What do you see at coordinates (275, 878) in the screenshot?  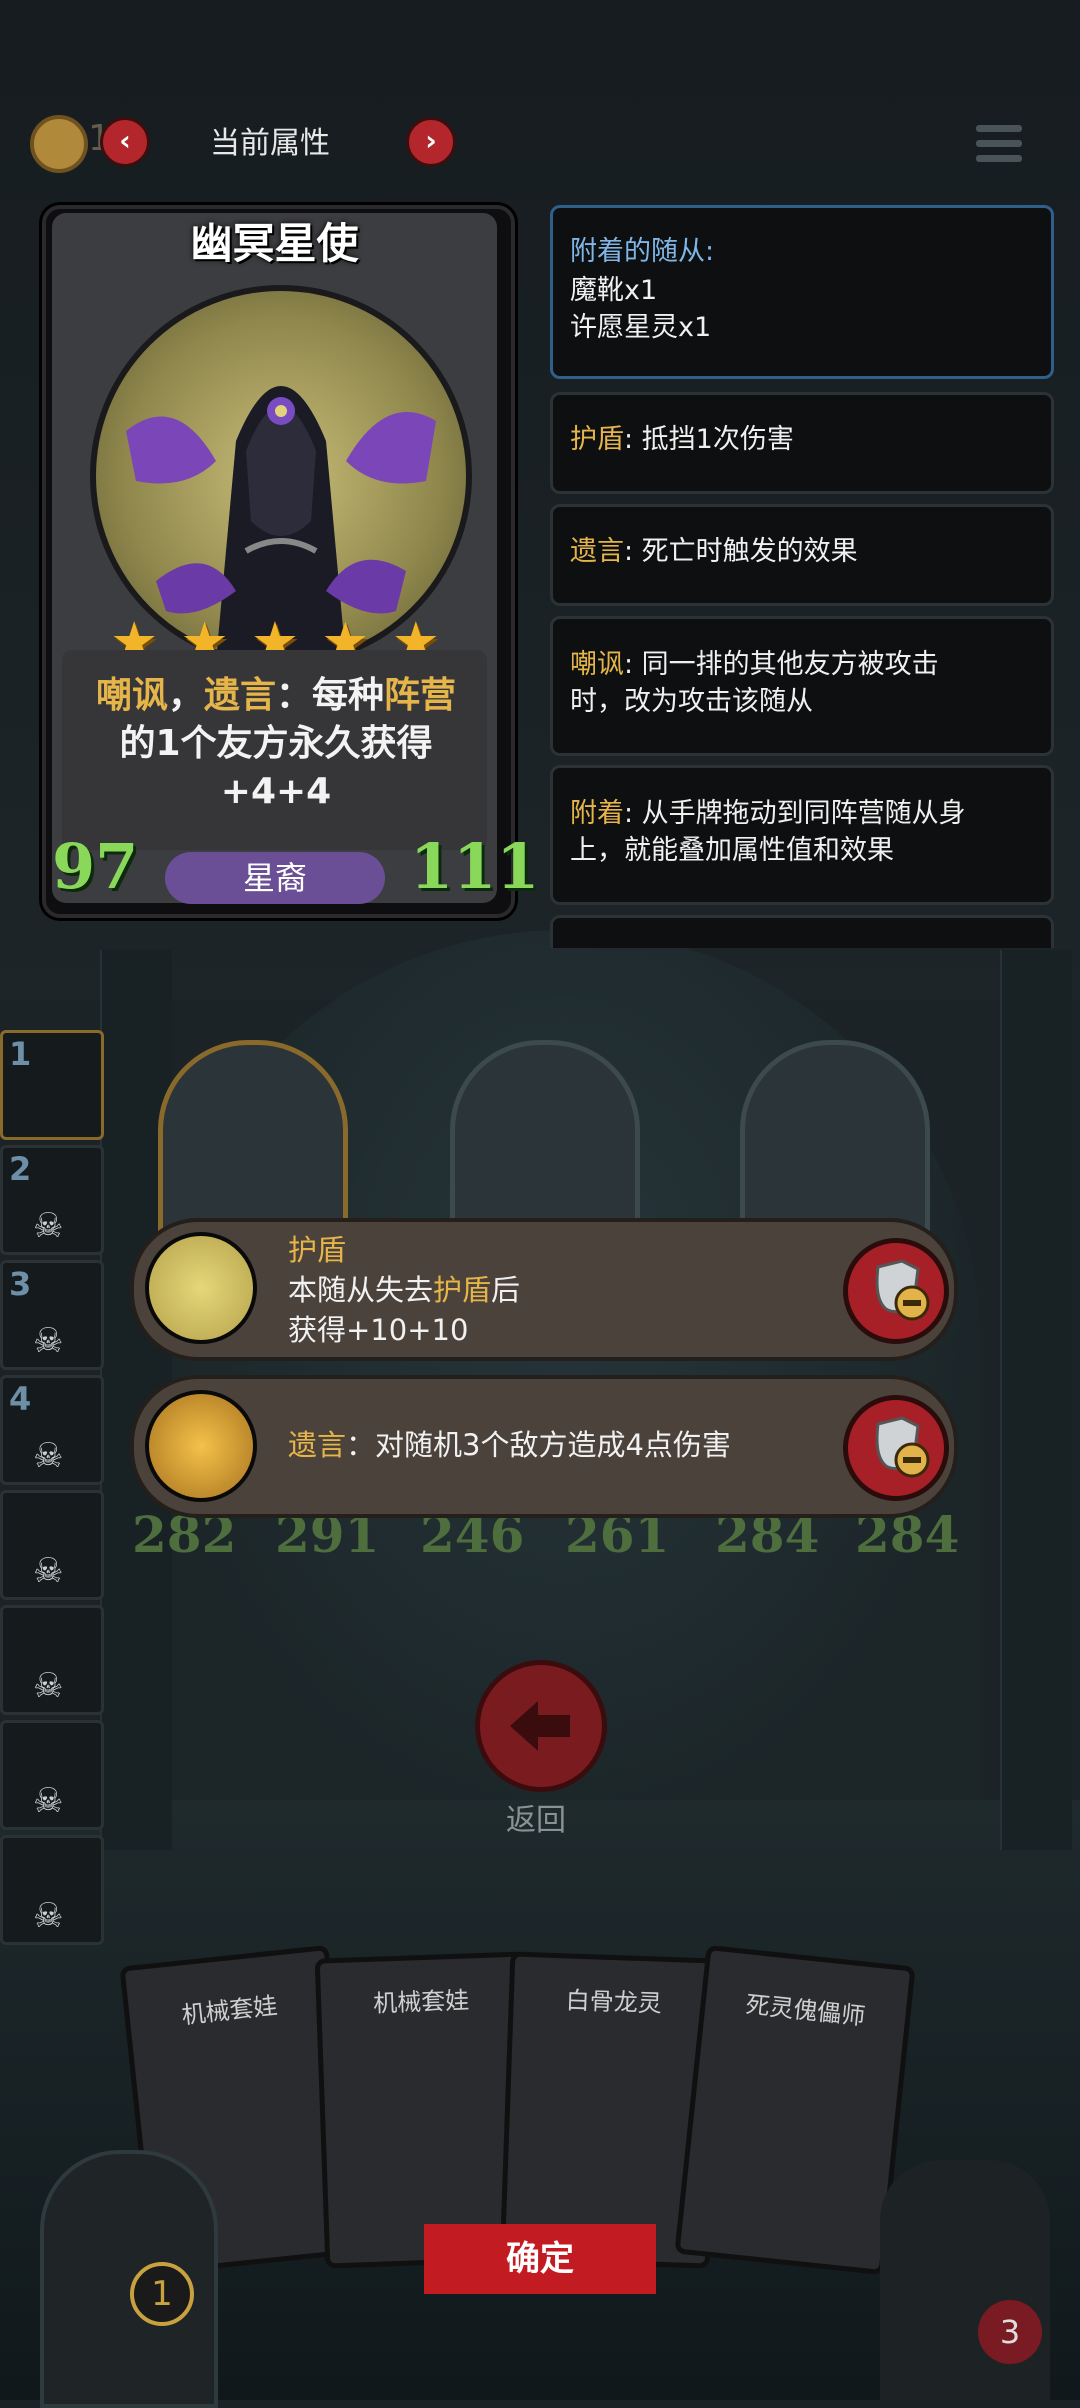 I see `hero-tribe: 星裔` at bounding box center [275, 878].